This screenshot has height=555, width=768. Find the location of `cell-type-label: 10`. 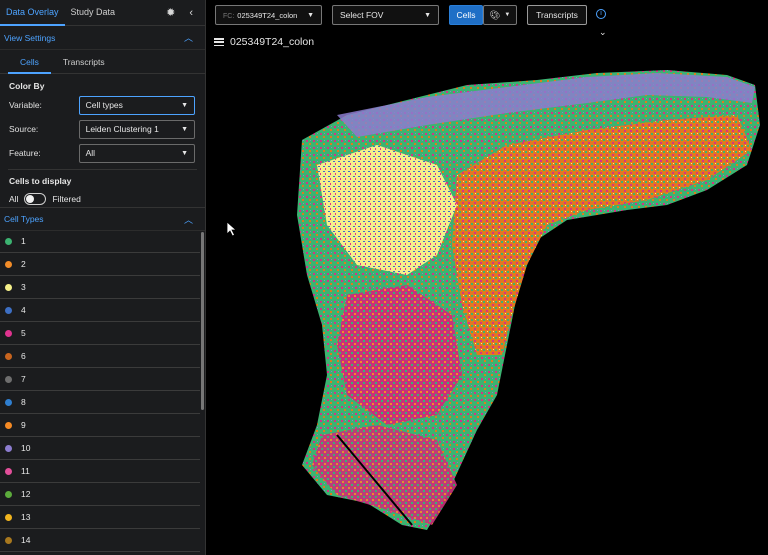

cell-type-label: 10 is located at coordinates (26, 448).